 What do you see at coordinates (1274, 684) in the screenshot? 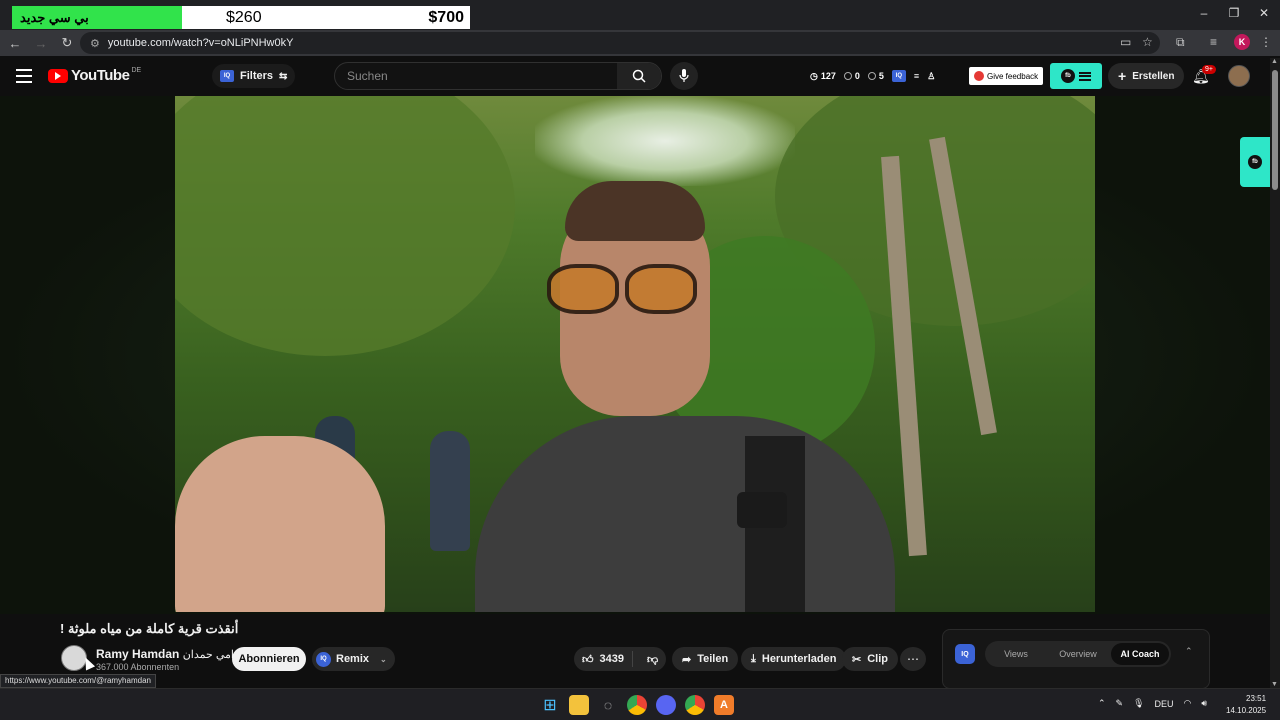
I see `scroll-down-icon: ▼` at bounding box center [1274, 684].